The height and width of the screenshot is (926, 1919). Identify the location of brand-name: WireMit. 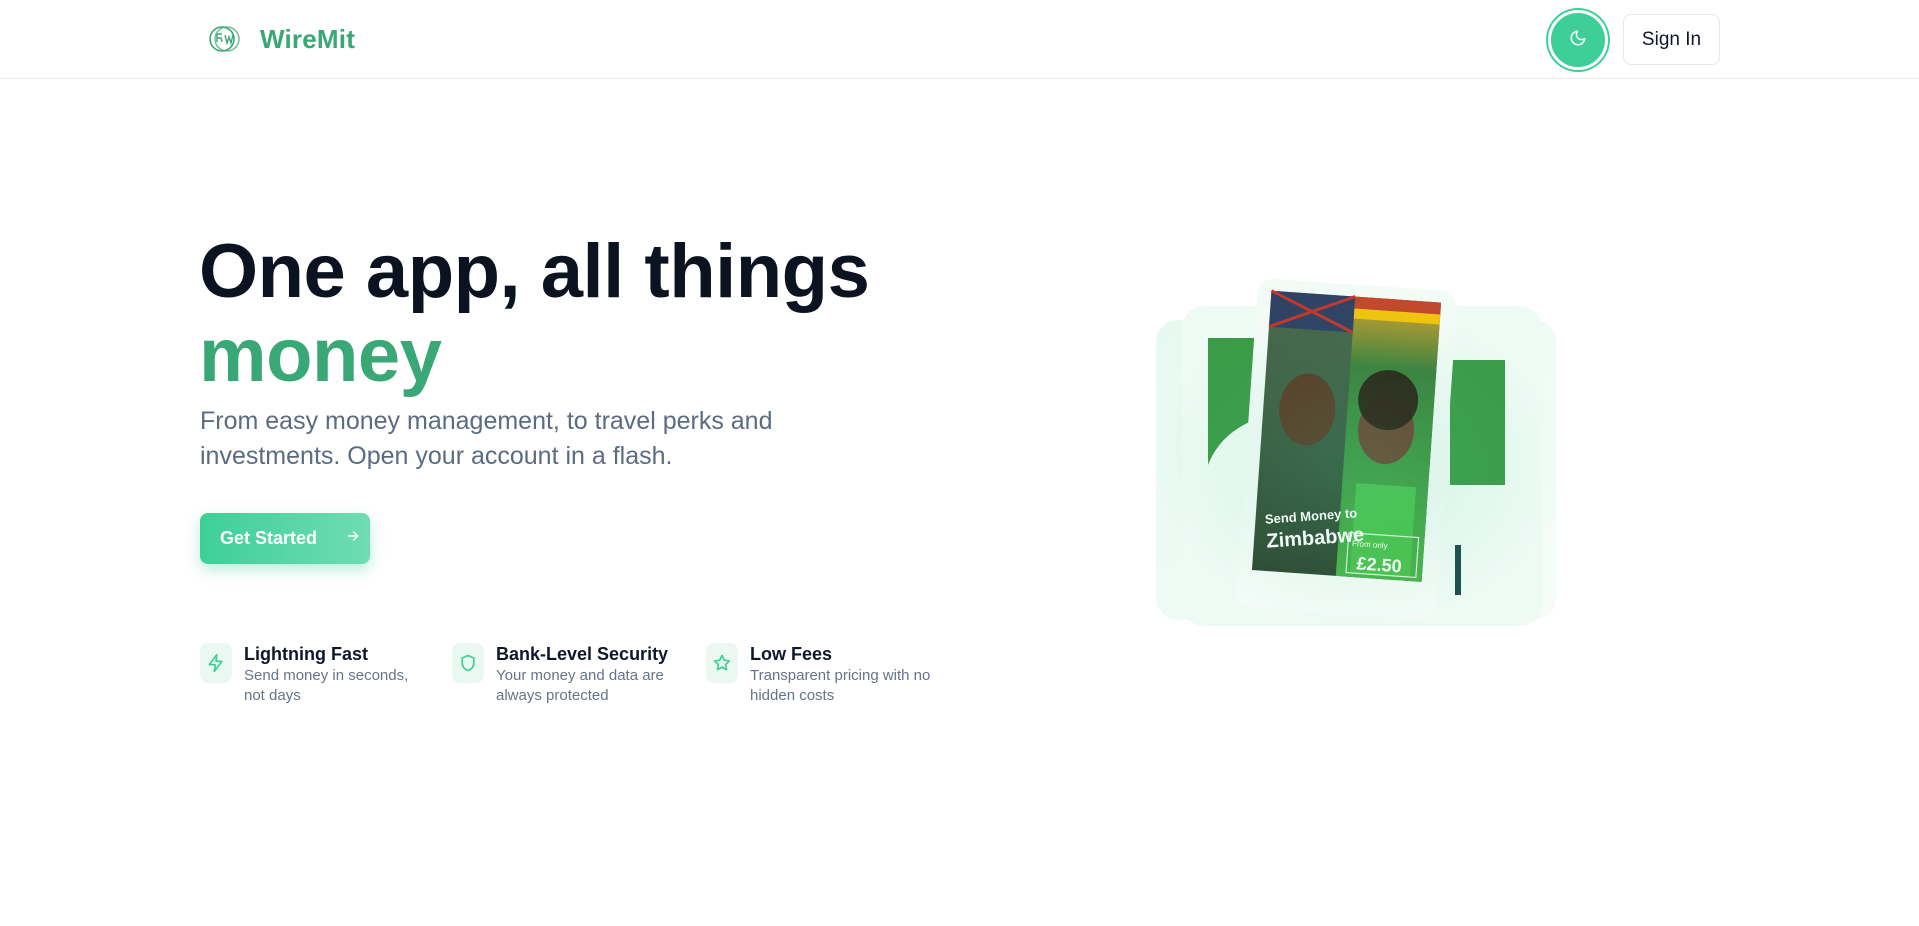
(307, 39).